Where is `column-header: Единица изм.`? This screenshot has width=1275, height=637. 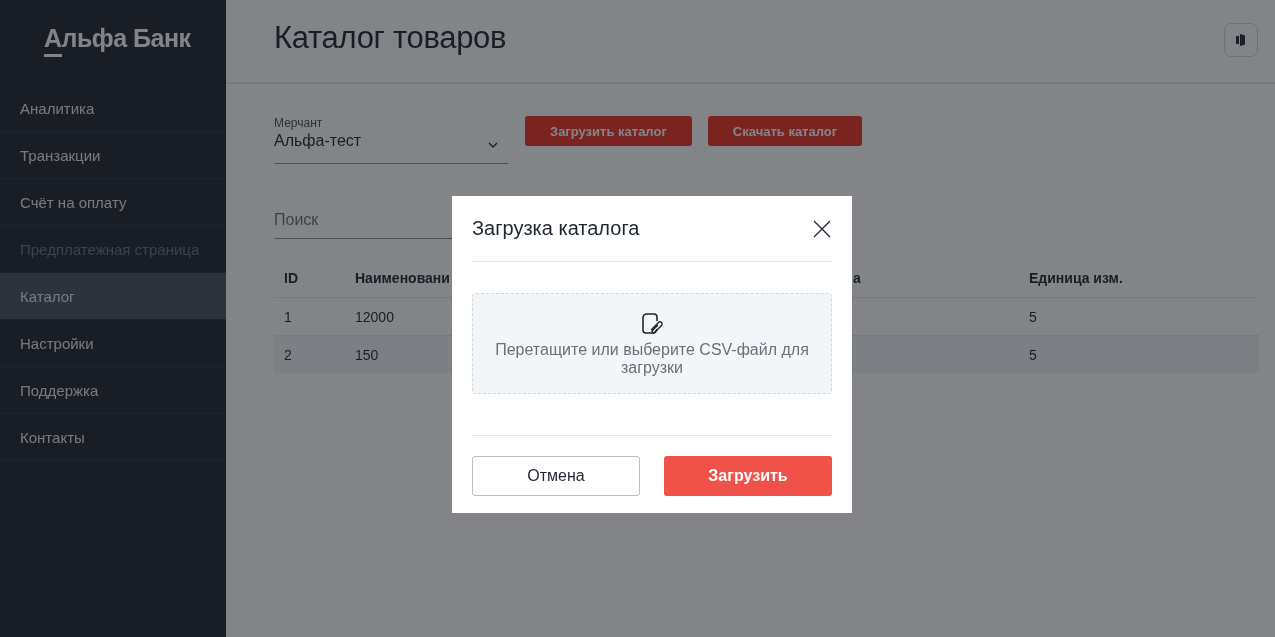 column-header: Единица изм. is located at coordinates (1075, 278).